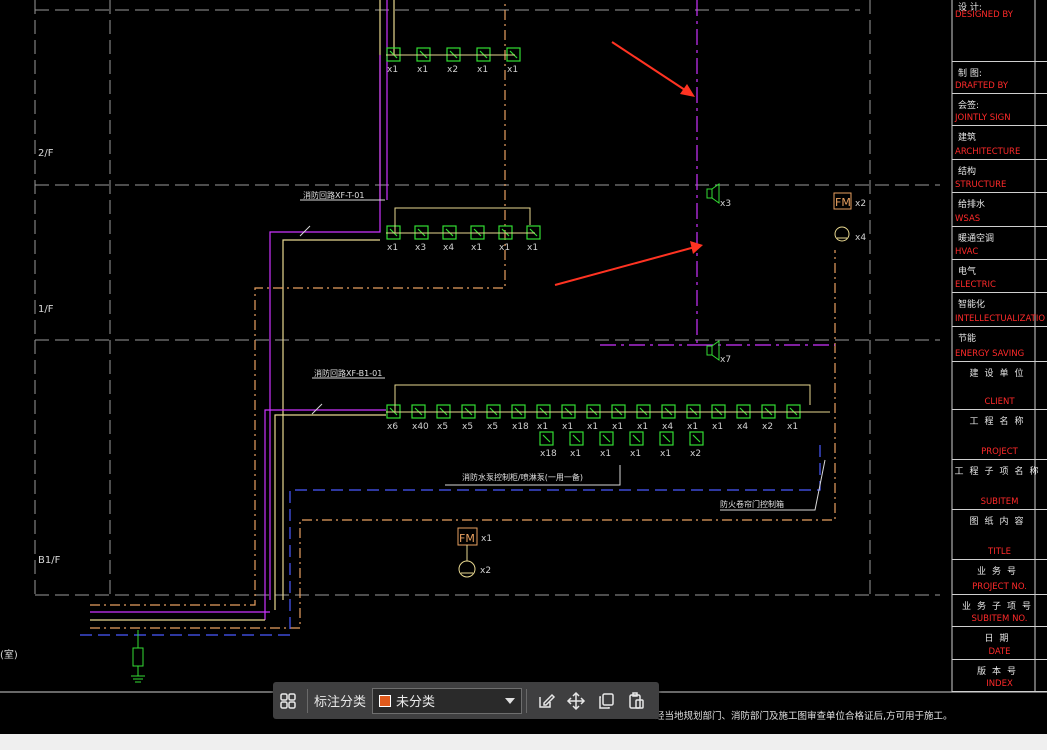 The image size is (1047, 750). What do you see at coordinates (999, 619) in the screenshot?
I see `title-block-label-en: SUBITEM NO.` at bounding box center [999, 619].